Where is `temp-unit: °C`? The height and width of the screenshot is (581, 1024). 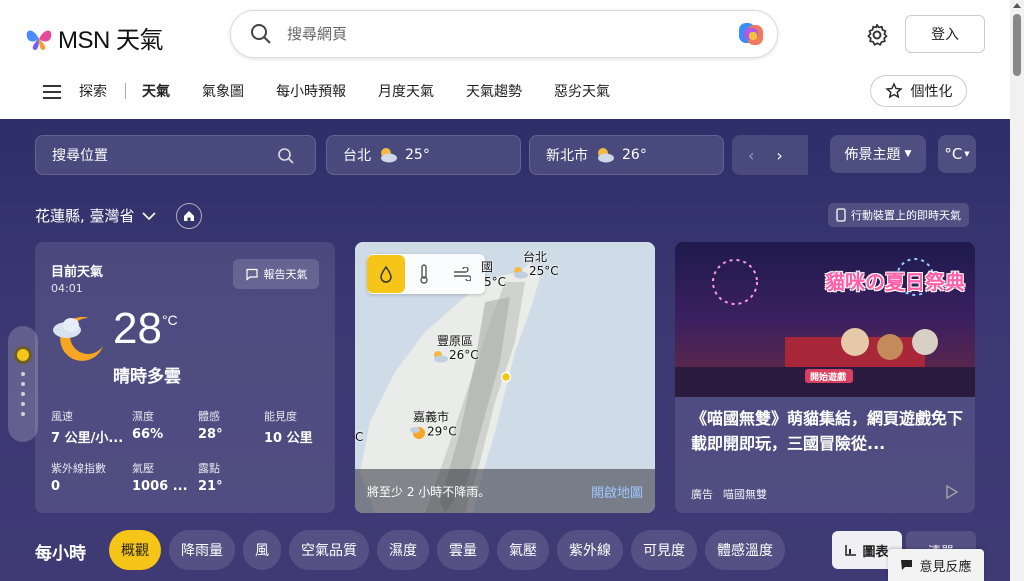 temp-unit: °C is located at coordinates (169, 320).